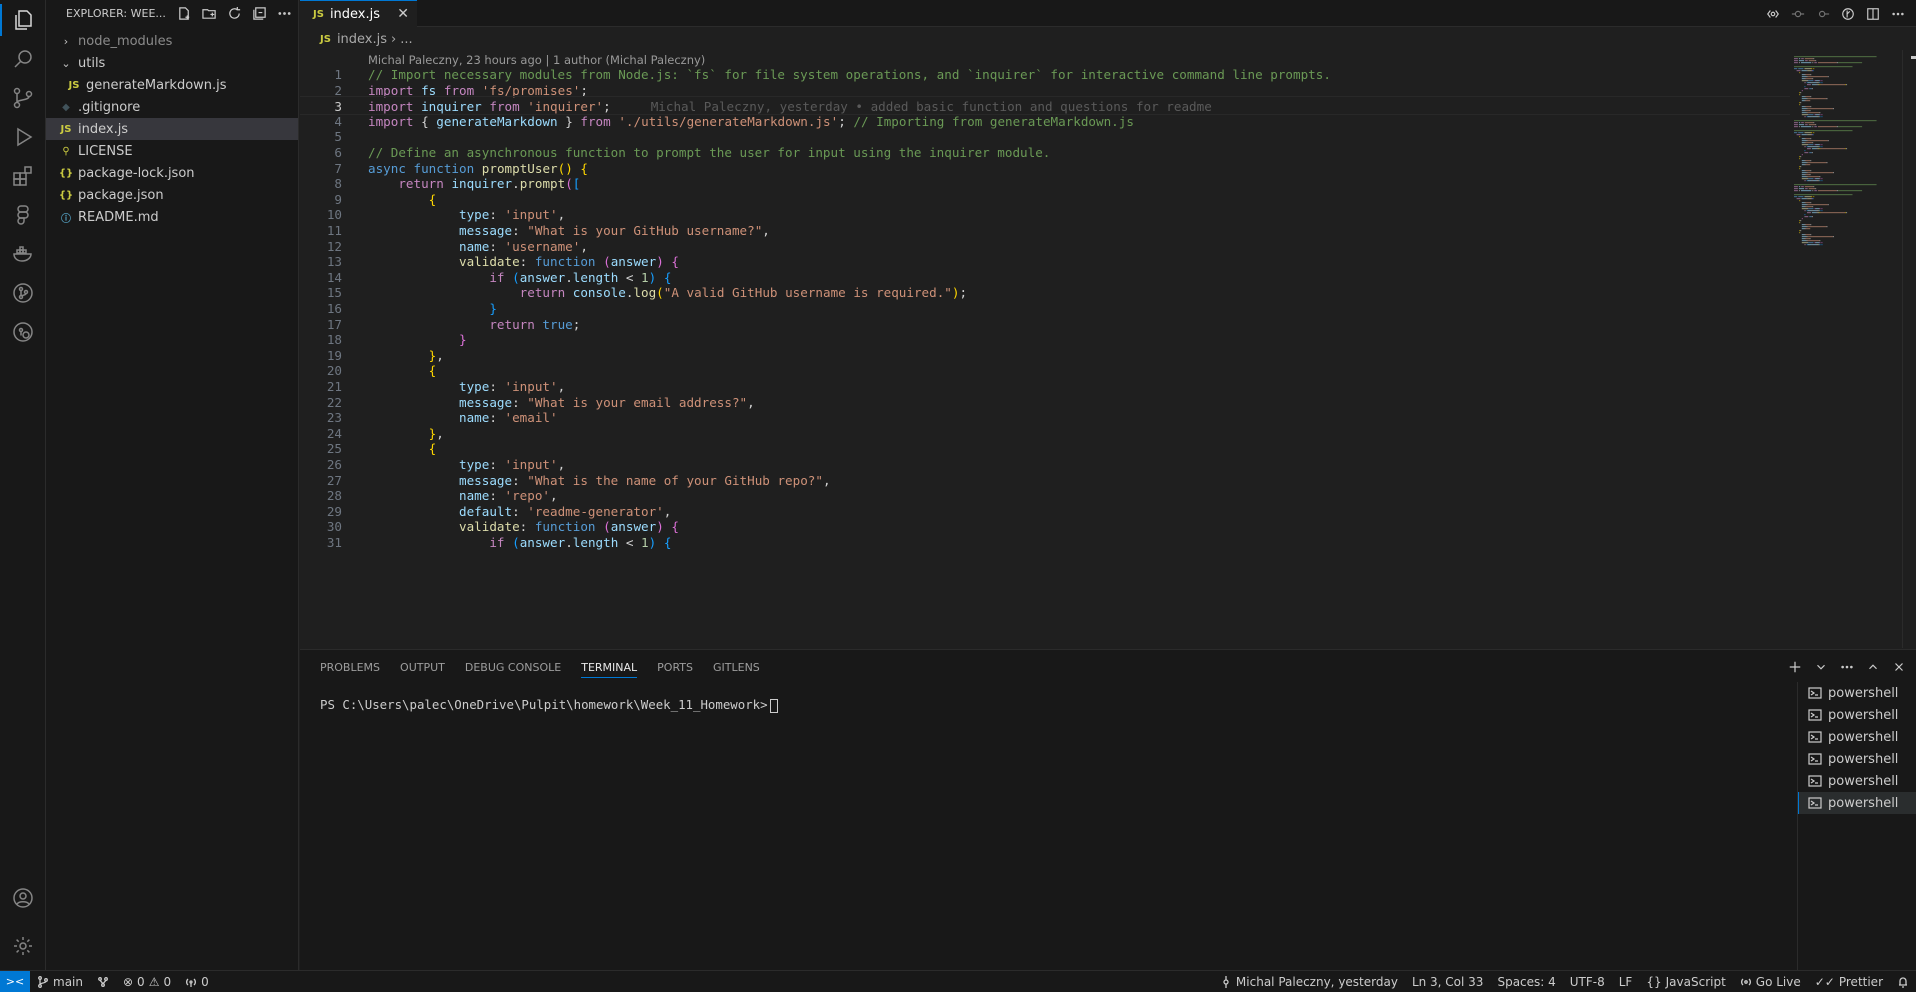 The image size is (1916, 992). Describe the element at coordinates (1823, 14) in the screenshot. I see `next-revision-icon` at that location.